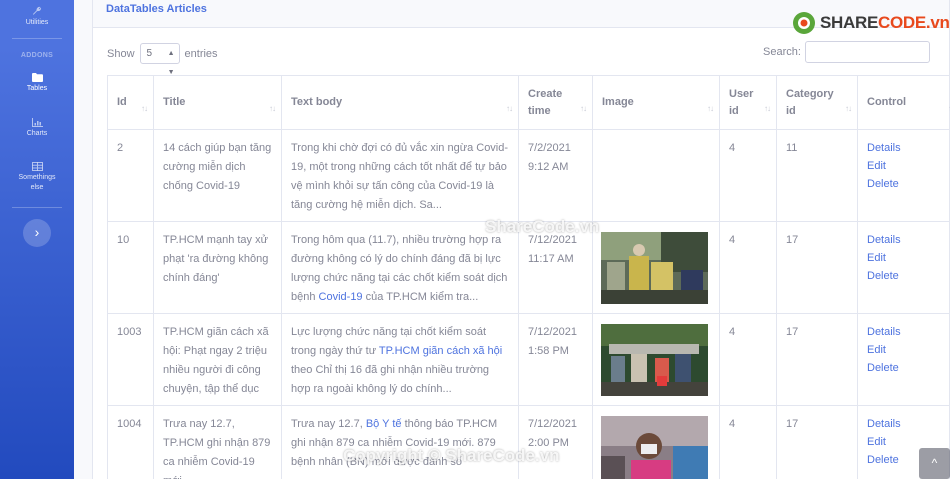 The height and width of the screenshot is (479, 950). What do you see at coordinates (782, 52) in the screenshot?
I see `search-label: Search:` at bounding box center [782, 52].